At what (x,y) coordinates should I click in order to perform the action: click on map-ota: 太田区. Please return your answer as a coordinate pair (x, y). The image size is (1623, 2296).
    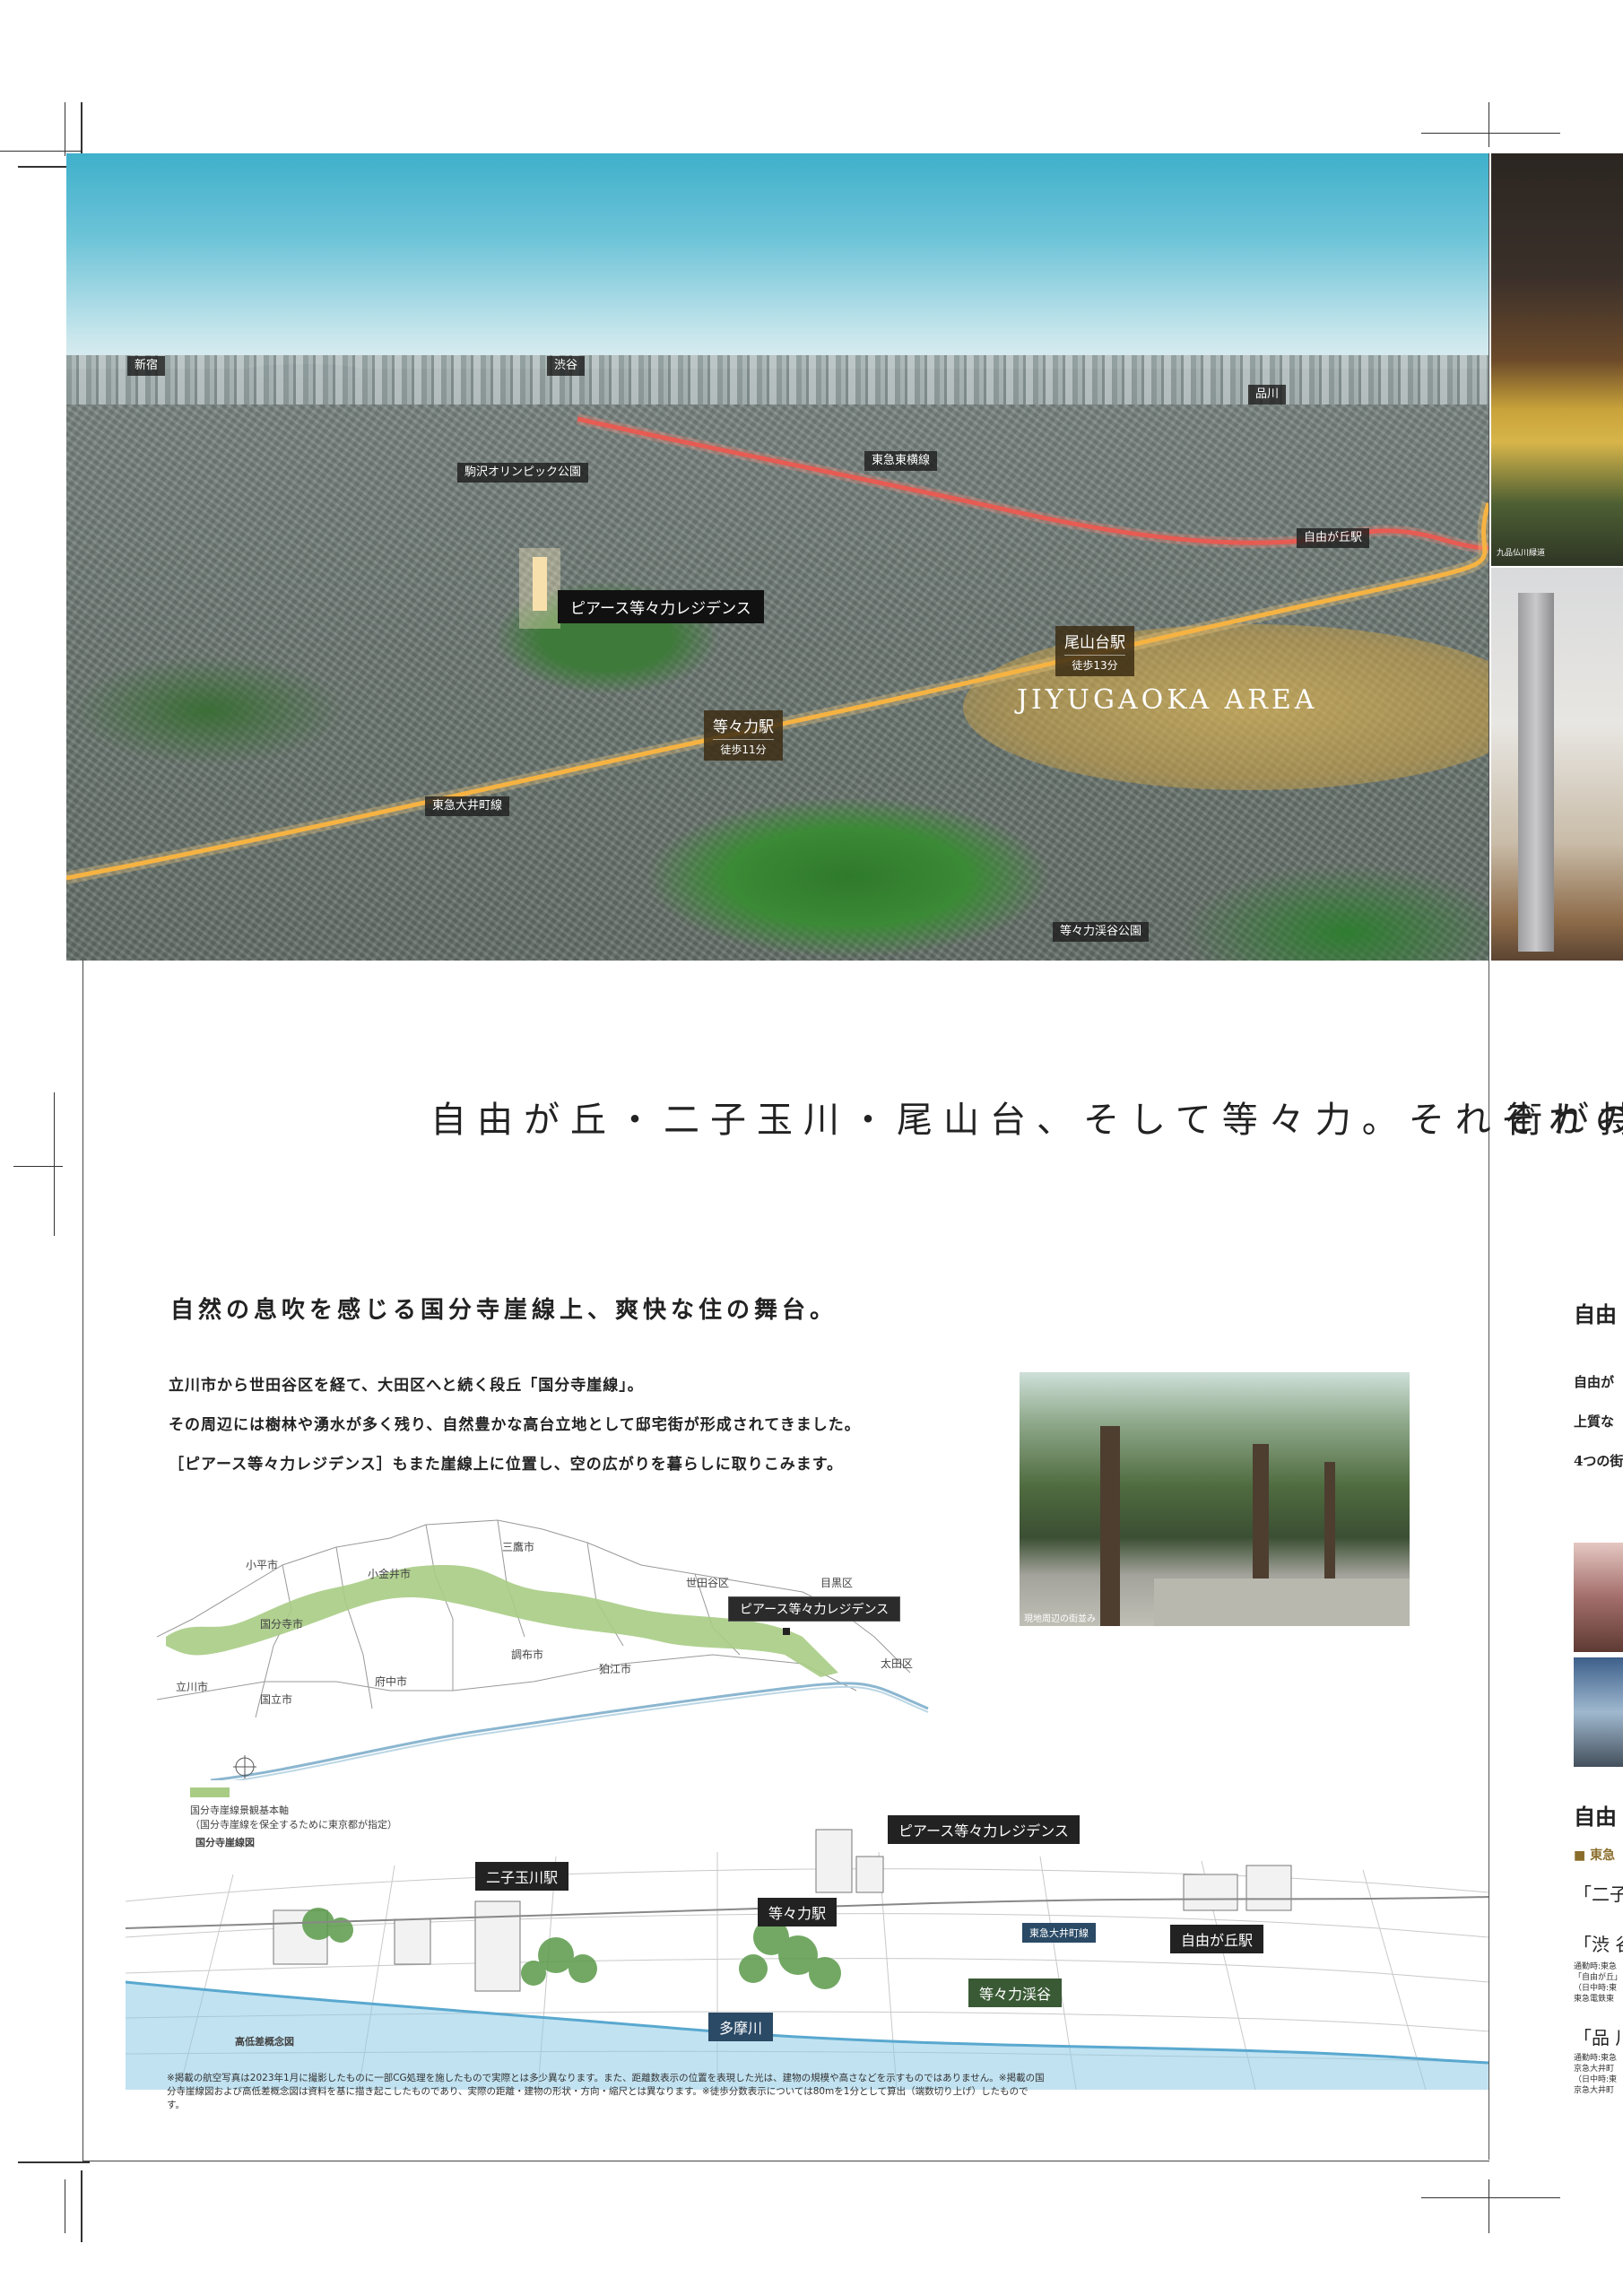
    Looking at the image, I should click on (897, 1663).